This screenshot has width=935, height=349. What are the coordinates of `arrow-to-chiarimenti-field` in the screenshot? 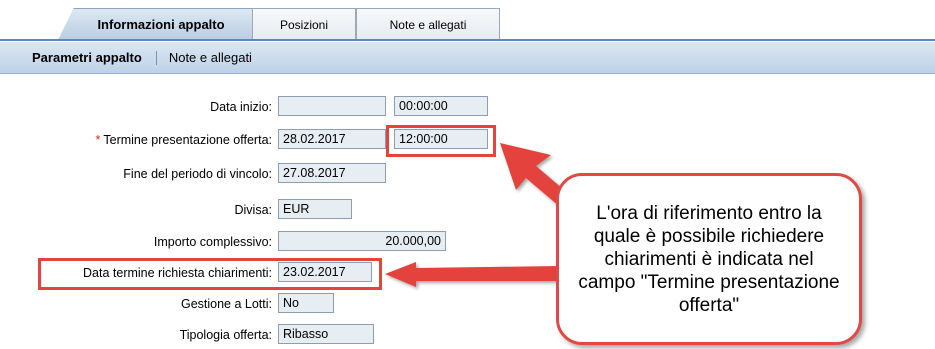 It's located at (472, 274).